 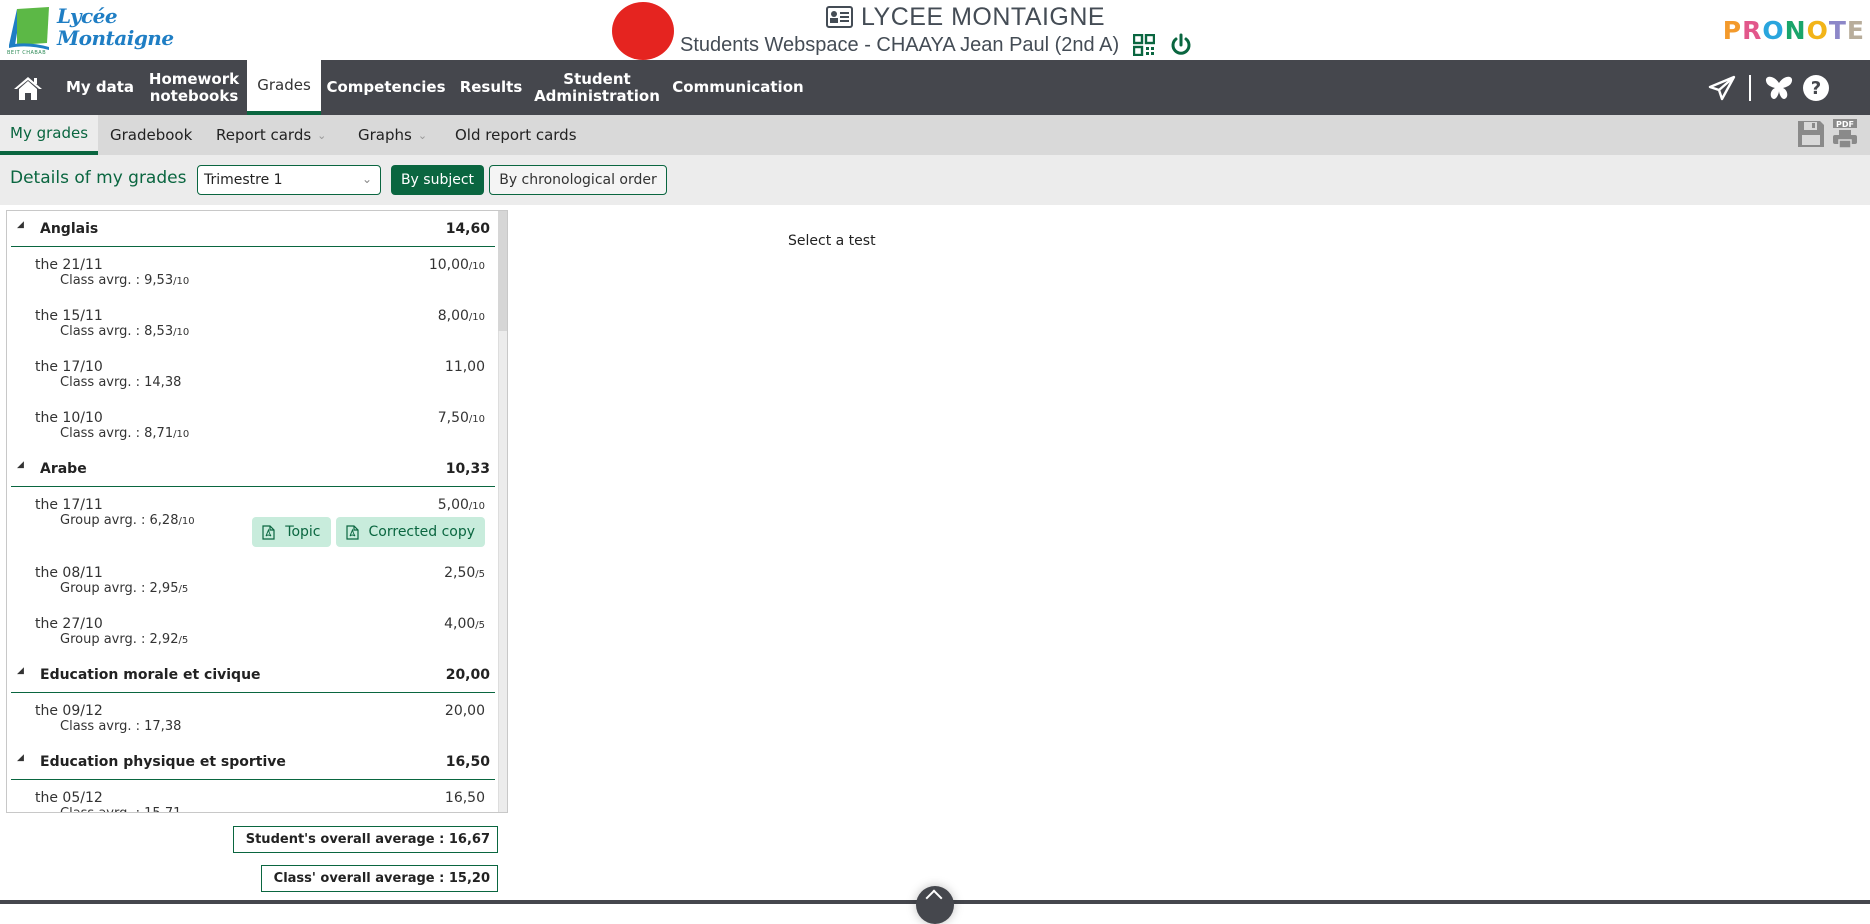 I want to click on send-icon, so click(x=1722, y=88).